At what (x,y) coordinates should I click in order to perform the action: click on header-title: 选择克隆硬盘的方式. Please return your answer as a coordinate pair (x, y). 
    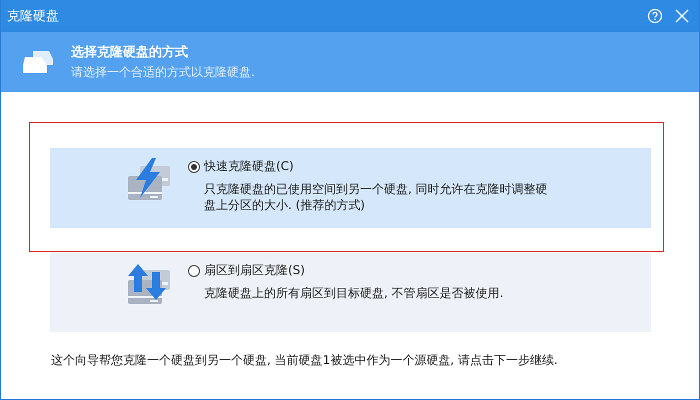
    Looking at the image, I should click on (130, 52).